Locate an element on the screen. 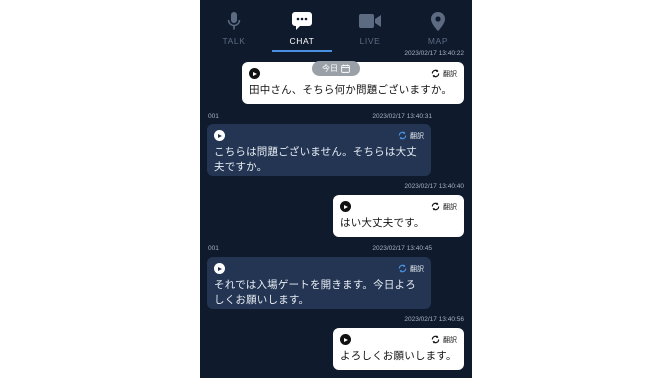  tab-bar: TALK CHAT LIVE MAP is located at coordinates (336, 26).